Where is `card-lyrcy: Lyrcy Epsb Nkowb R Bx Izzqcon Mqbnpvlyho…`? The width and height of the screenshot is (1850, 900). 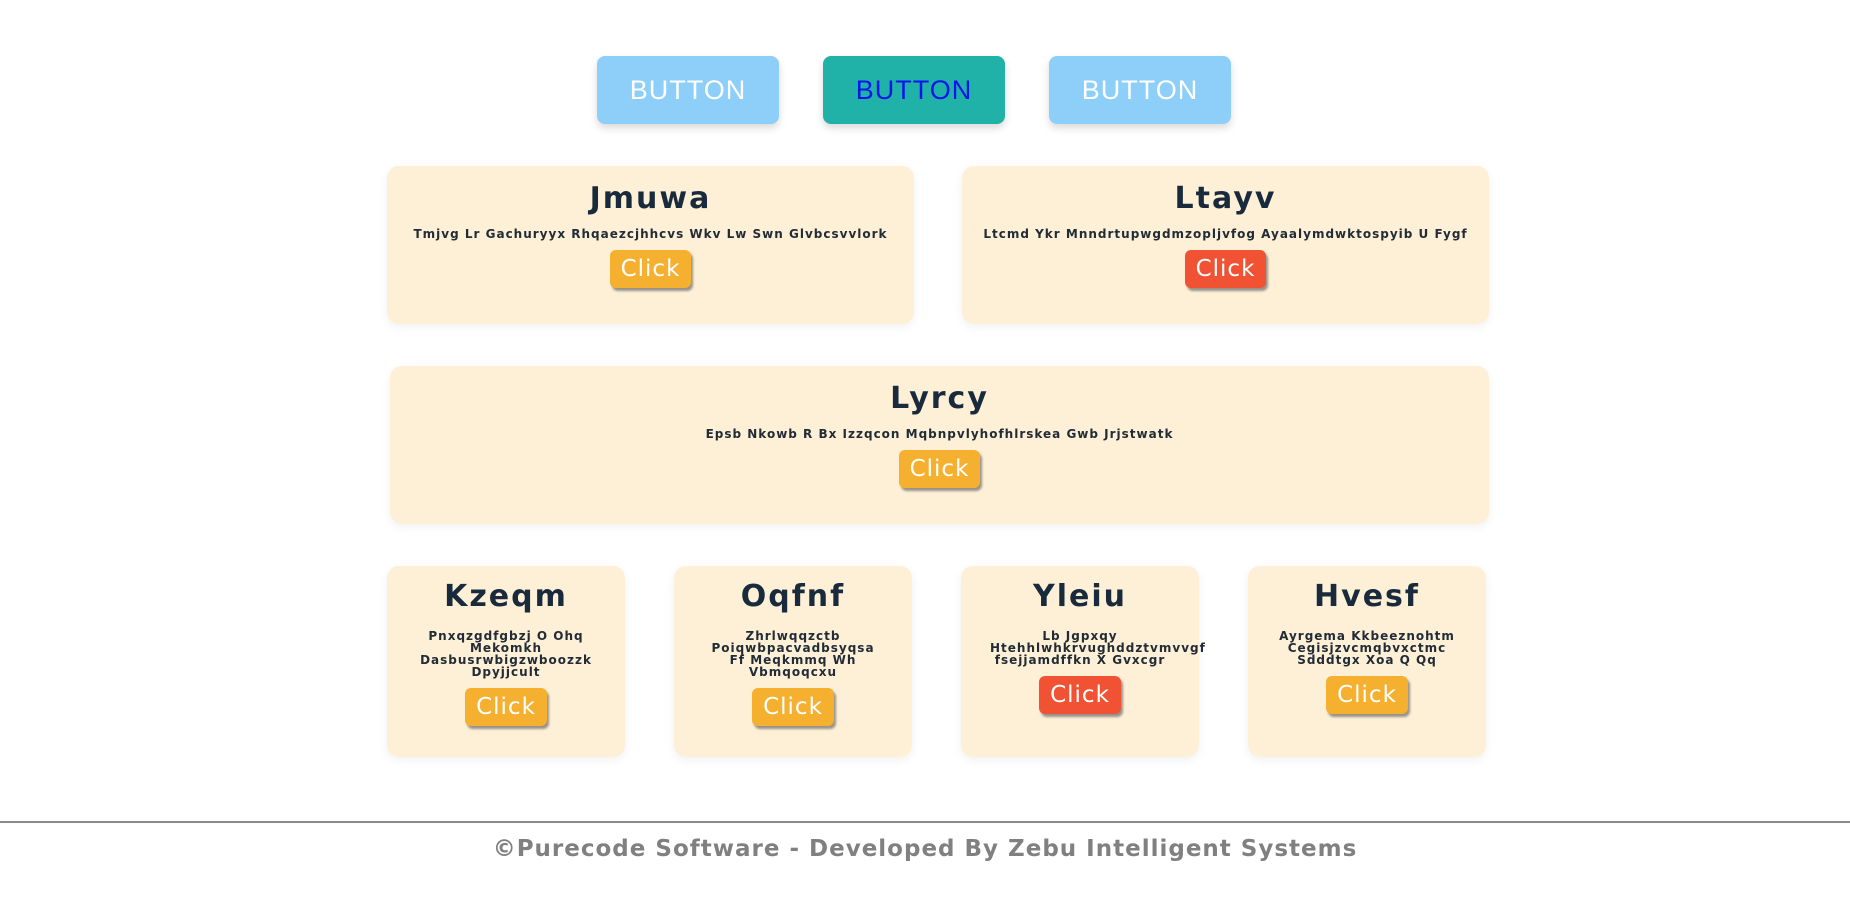
card-lyrcy: Lyrcy Epsb Nkowb R Bx Izzqcon Mqbnpvlyho… is located at coordinates (939, 445).